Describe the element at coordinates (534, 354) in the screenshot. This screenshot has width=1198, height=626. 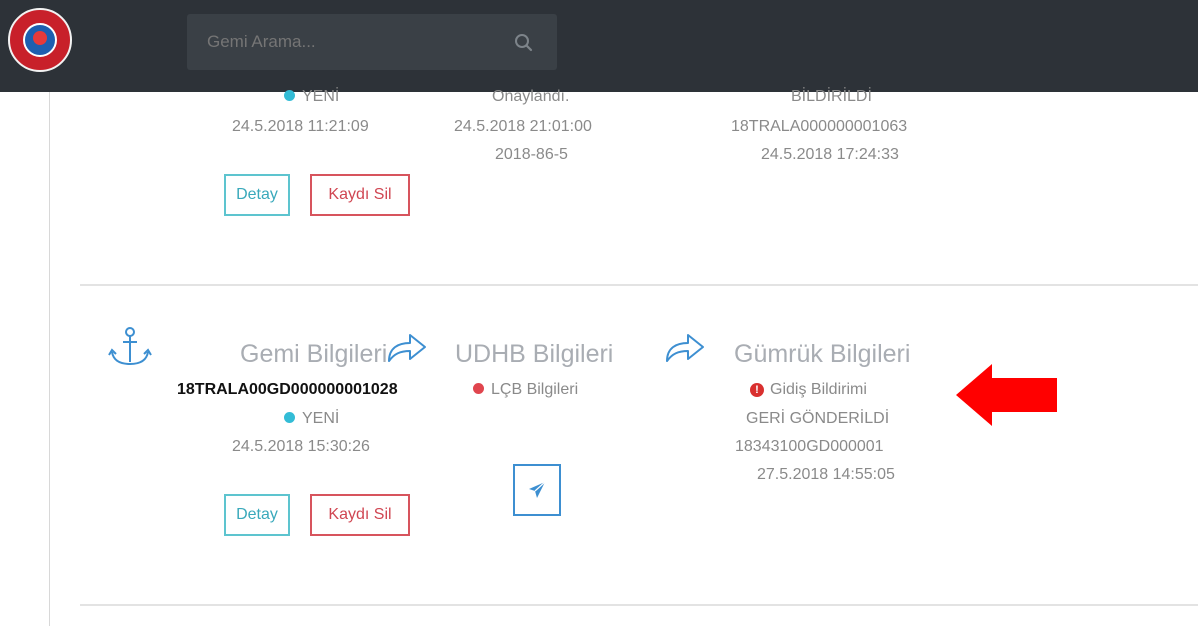
I see `udhb-info-title: UDHB Bilgileri` at that location.